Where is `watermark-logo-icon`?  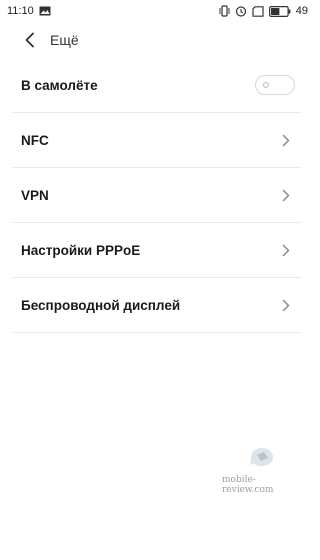 watermark-logo-icon is located at coordinates (262, 459).